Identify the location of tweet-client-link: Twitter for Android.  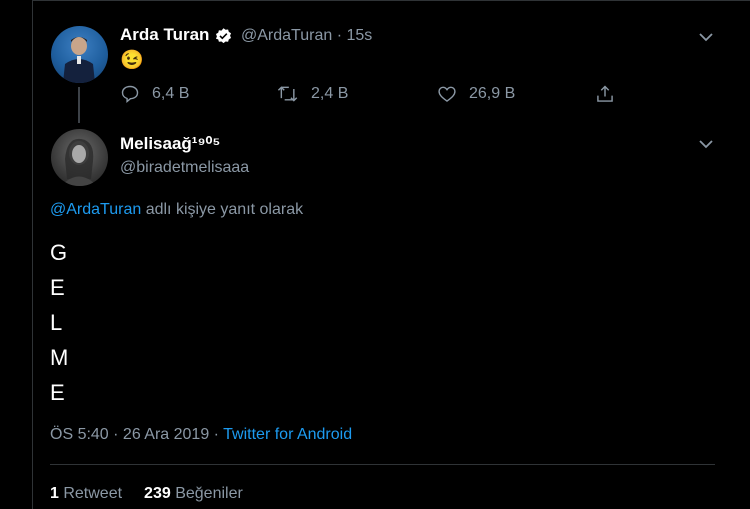
(287, 434).